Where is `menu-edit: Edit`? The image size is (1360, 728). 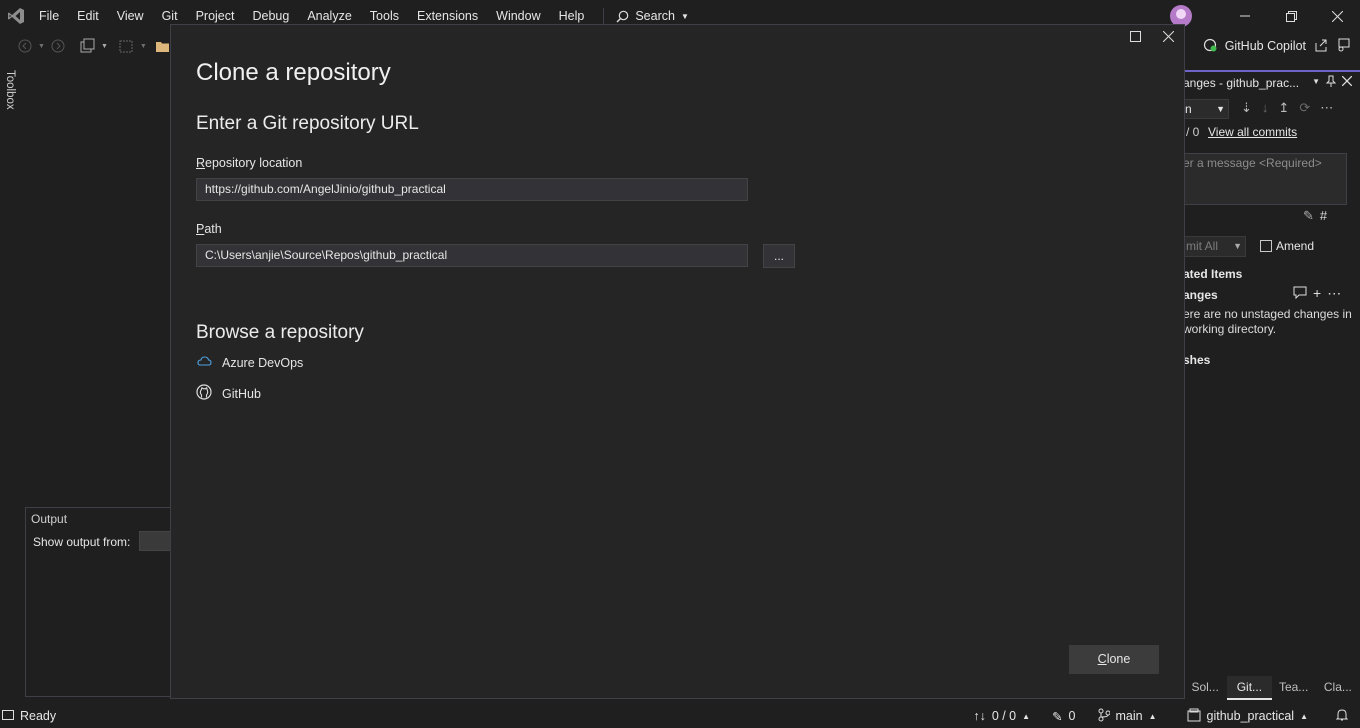
menu-edit: Edit is located at coordinates (90, 16).